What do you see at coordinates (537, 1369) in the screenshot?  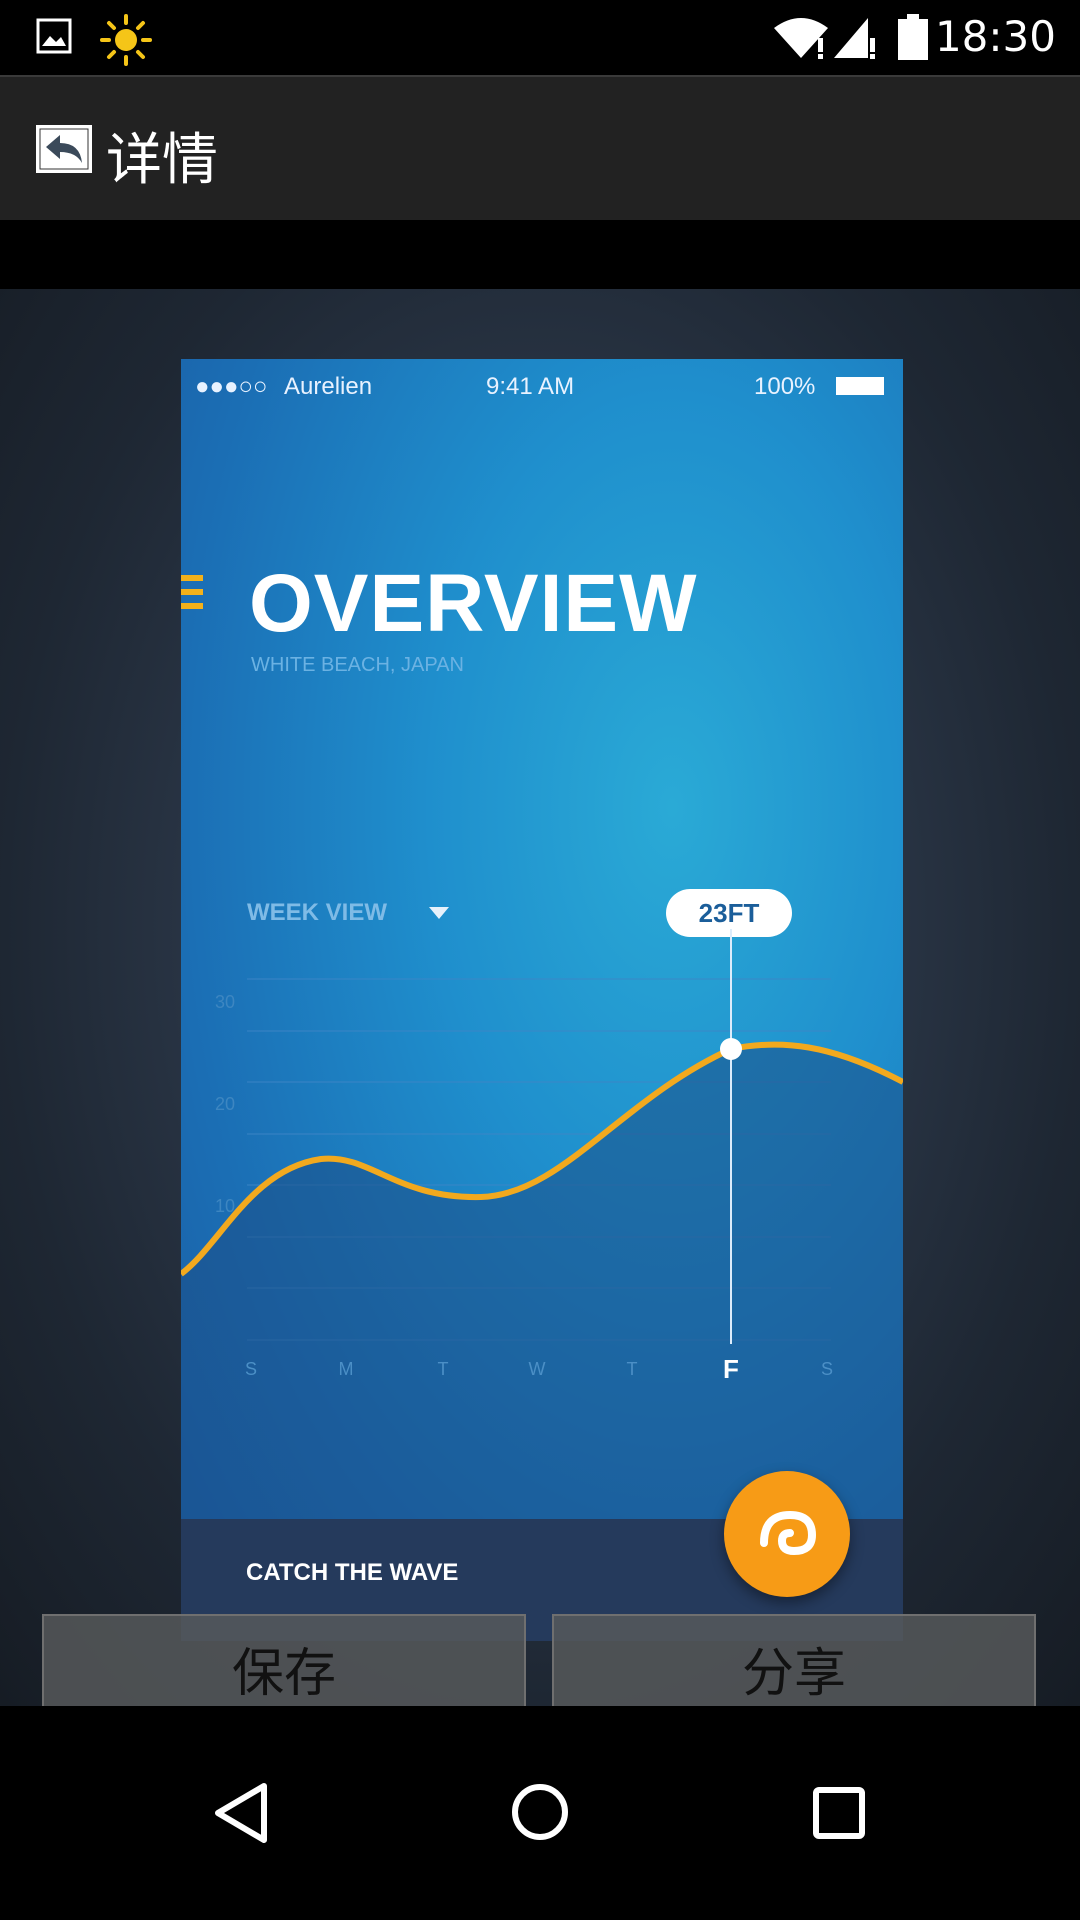 I see `day-label: W` at bounding box center [537, 1369].